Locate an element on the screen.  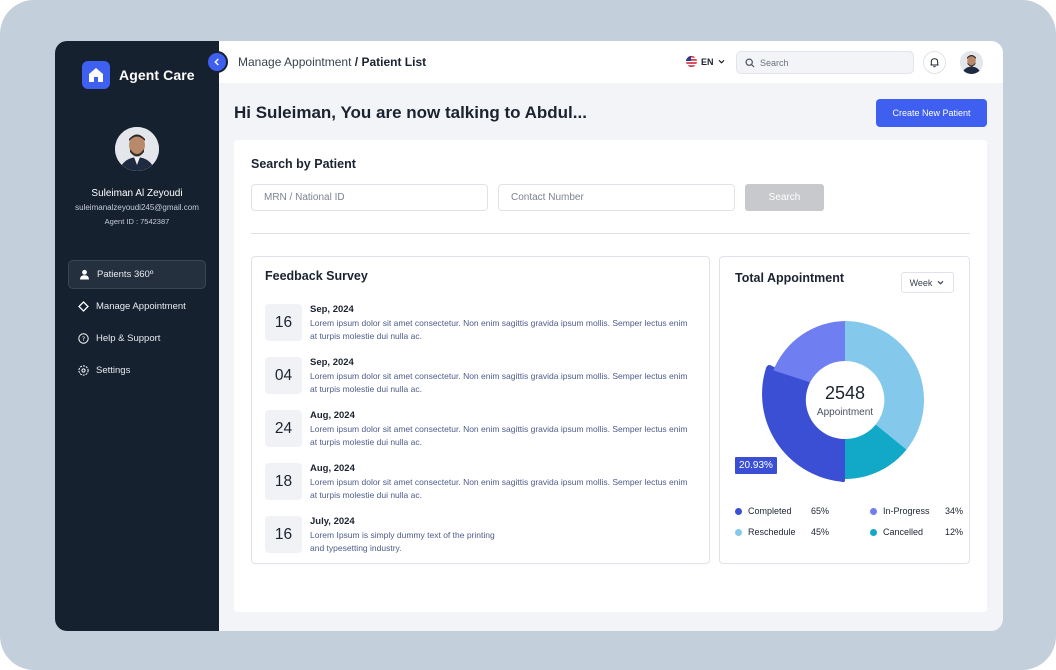
topbar: Manage Appointment / Patient List EN is located at coordinates (611, 62).